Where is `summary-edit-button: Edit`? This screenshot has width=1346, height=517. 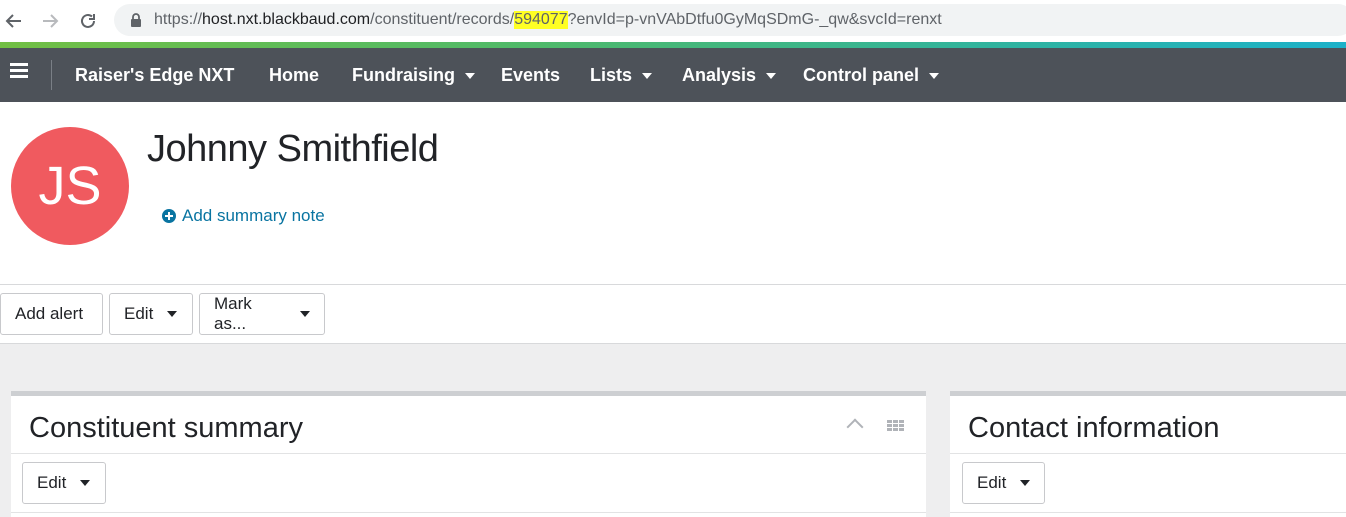
summary-edit-button: Edit is located at coordinates (64, 483).